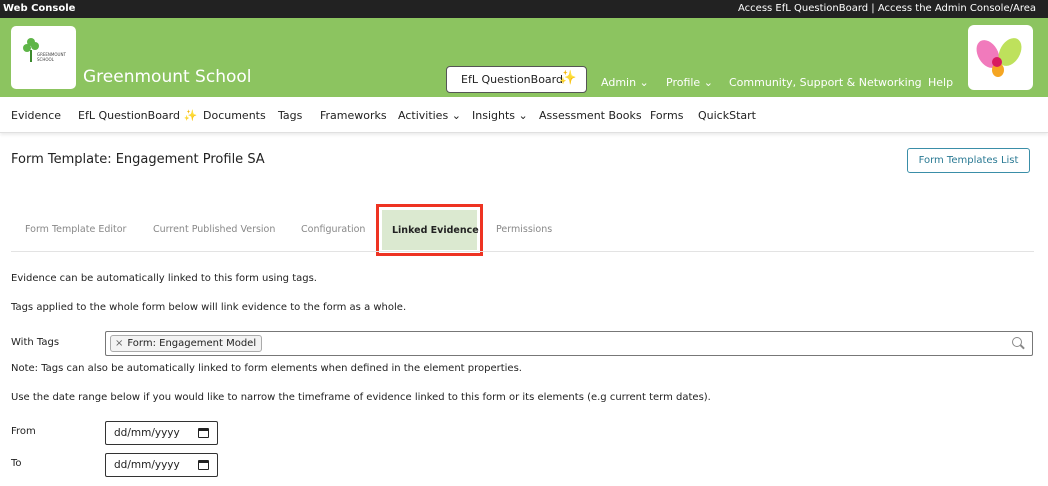 The width and height of the screenshot is (1048, 486). I want to click on tab-configuration: Configuration, so click(333, 229).